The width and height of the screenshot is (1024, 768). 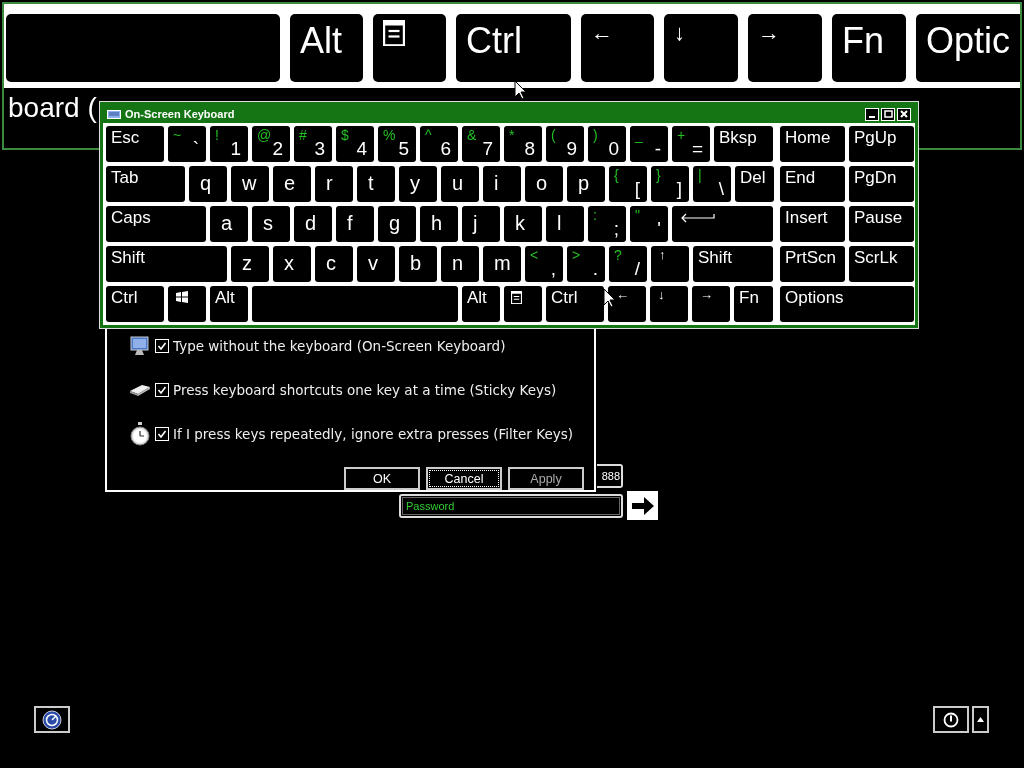 What do you see at coordinates (617, 48) in the screenshot?
I see `magnified-arrow-key: ←` at bounding box center [617, 48].